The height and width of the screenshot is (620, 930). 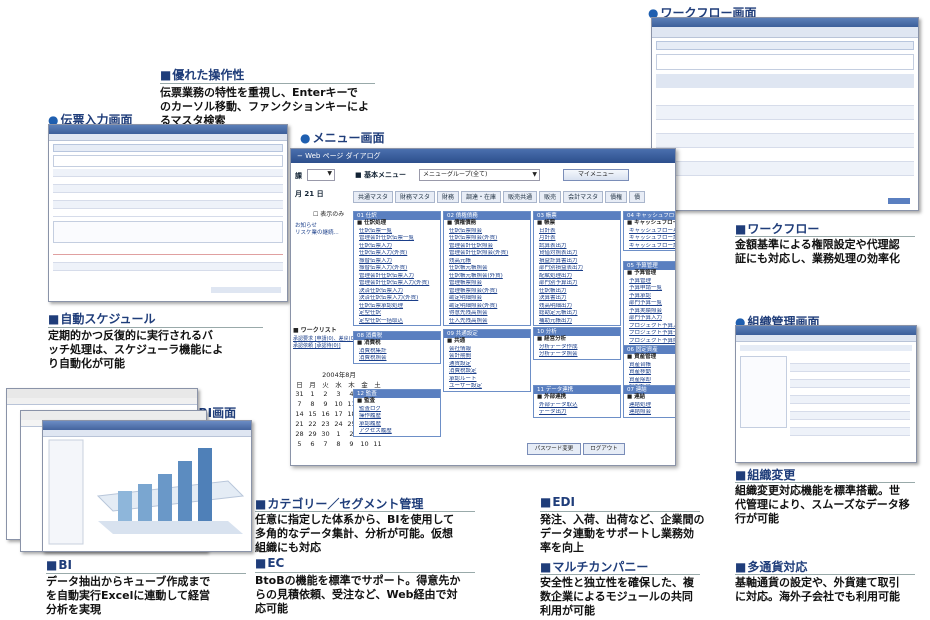 I want to click on menu-link: 決済仕訳伝票入力(外貨), so click(x=397, y=299).